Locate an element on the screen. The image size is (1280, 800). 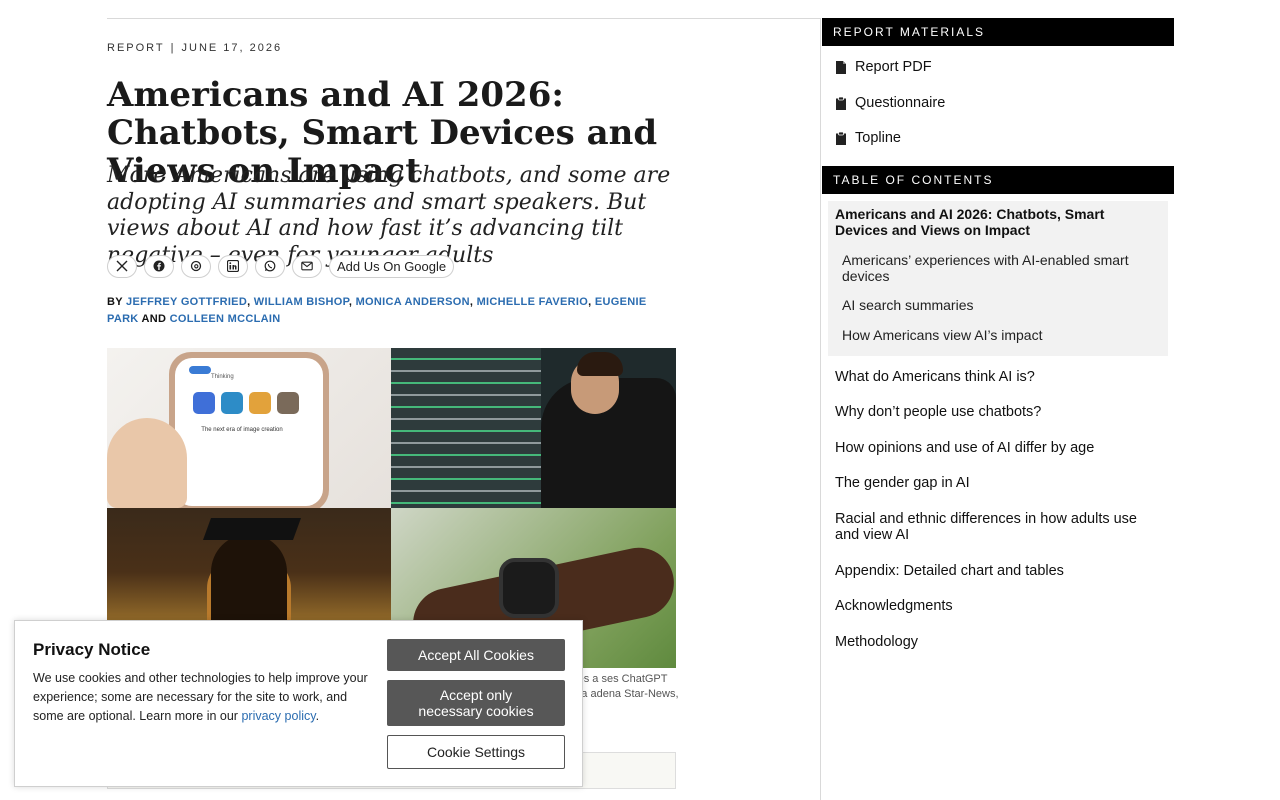
hero-photo-smartphone: Thinking The next era of image creation is located at coordinates (249, 428).